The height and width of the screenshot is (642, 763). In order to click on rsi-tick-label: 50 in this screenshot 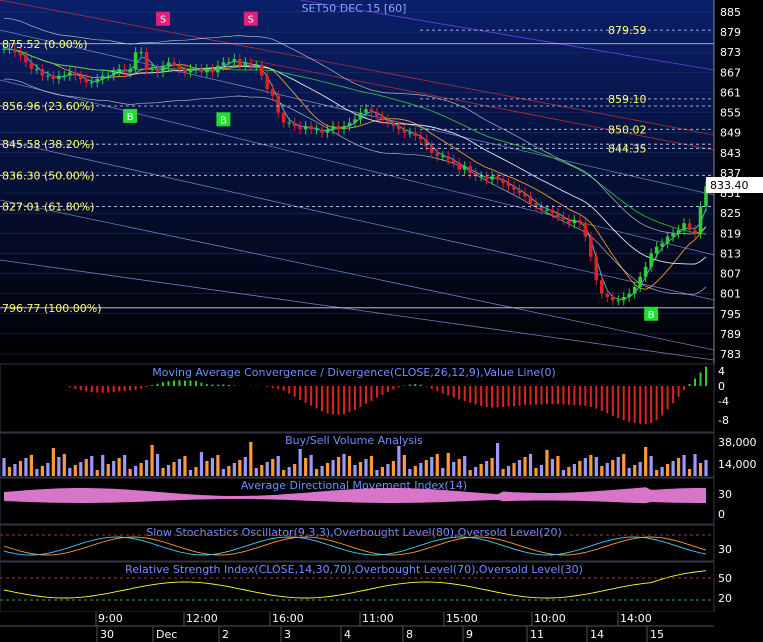, I will do `click(725, 578)`.